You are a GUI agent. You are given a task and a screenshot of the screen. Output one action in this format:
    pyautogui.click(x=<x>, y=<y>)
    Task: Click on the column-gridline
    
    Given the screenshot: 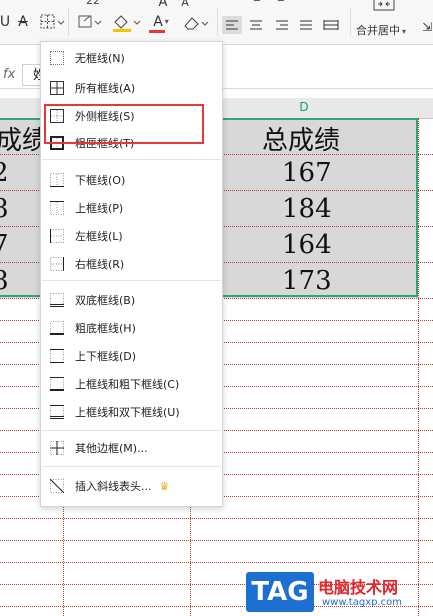 What is the action you would take?
    pyautogui.click(x=418, y=367)
    